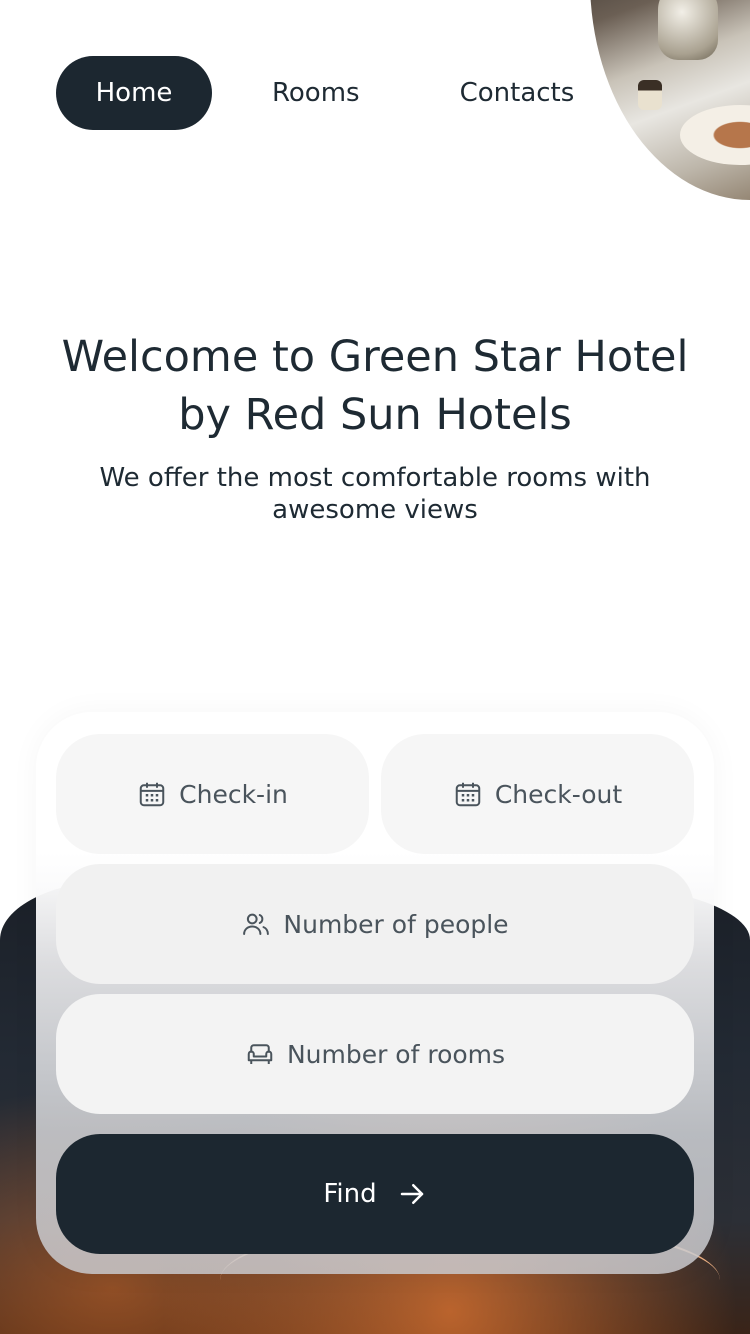 The height and width of the screenshot is (1334, 750). I want to click on main-nav: Home Rooms Contacts, so click(315, 93).